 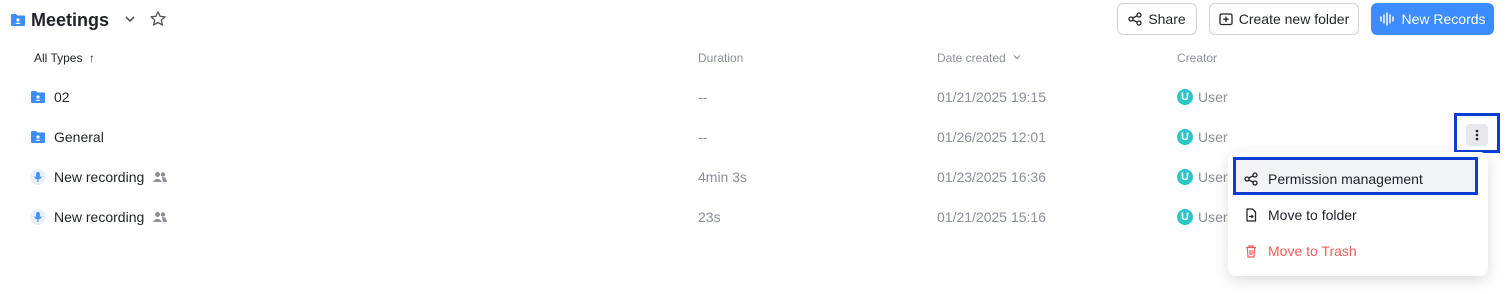 What do you see at coordinates (991, 137) in the screenshot?
I see `row-date: 01/26/2025 12:01` at bounding box center [991, 137].